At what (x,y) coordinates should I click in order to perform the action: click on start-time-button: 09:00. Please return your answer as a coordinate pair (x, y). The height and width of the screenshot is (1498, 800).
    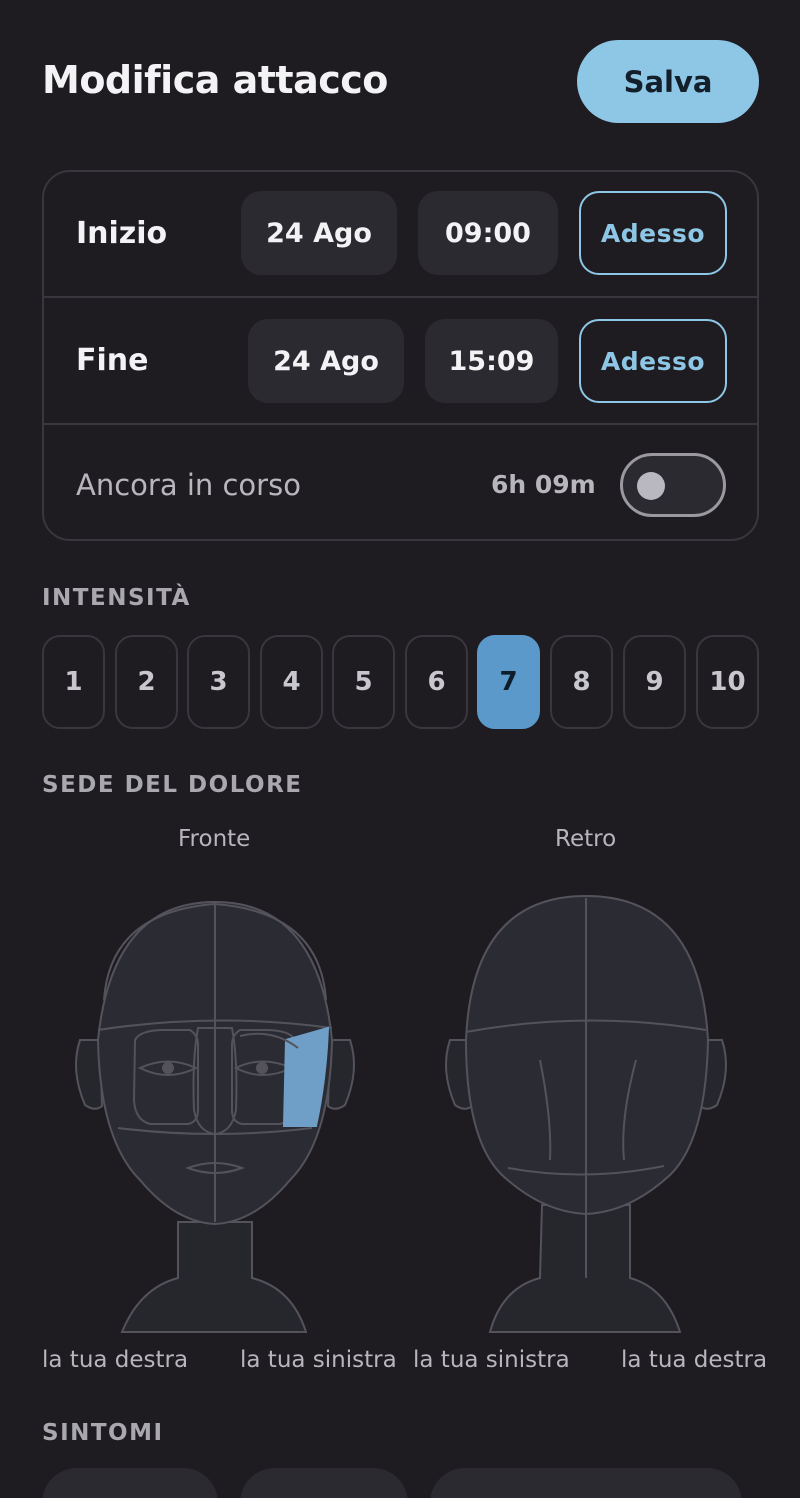
    Looking at the image, I should click on (488, 233).